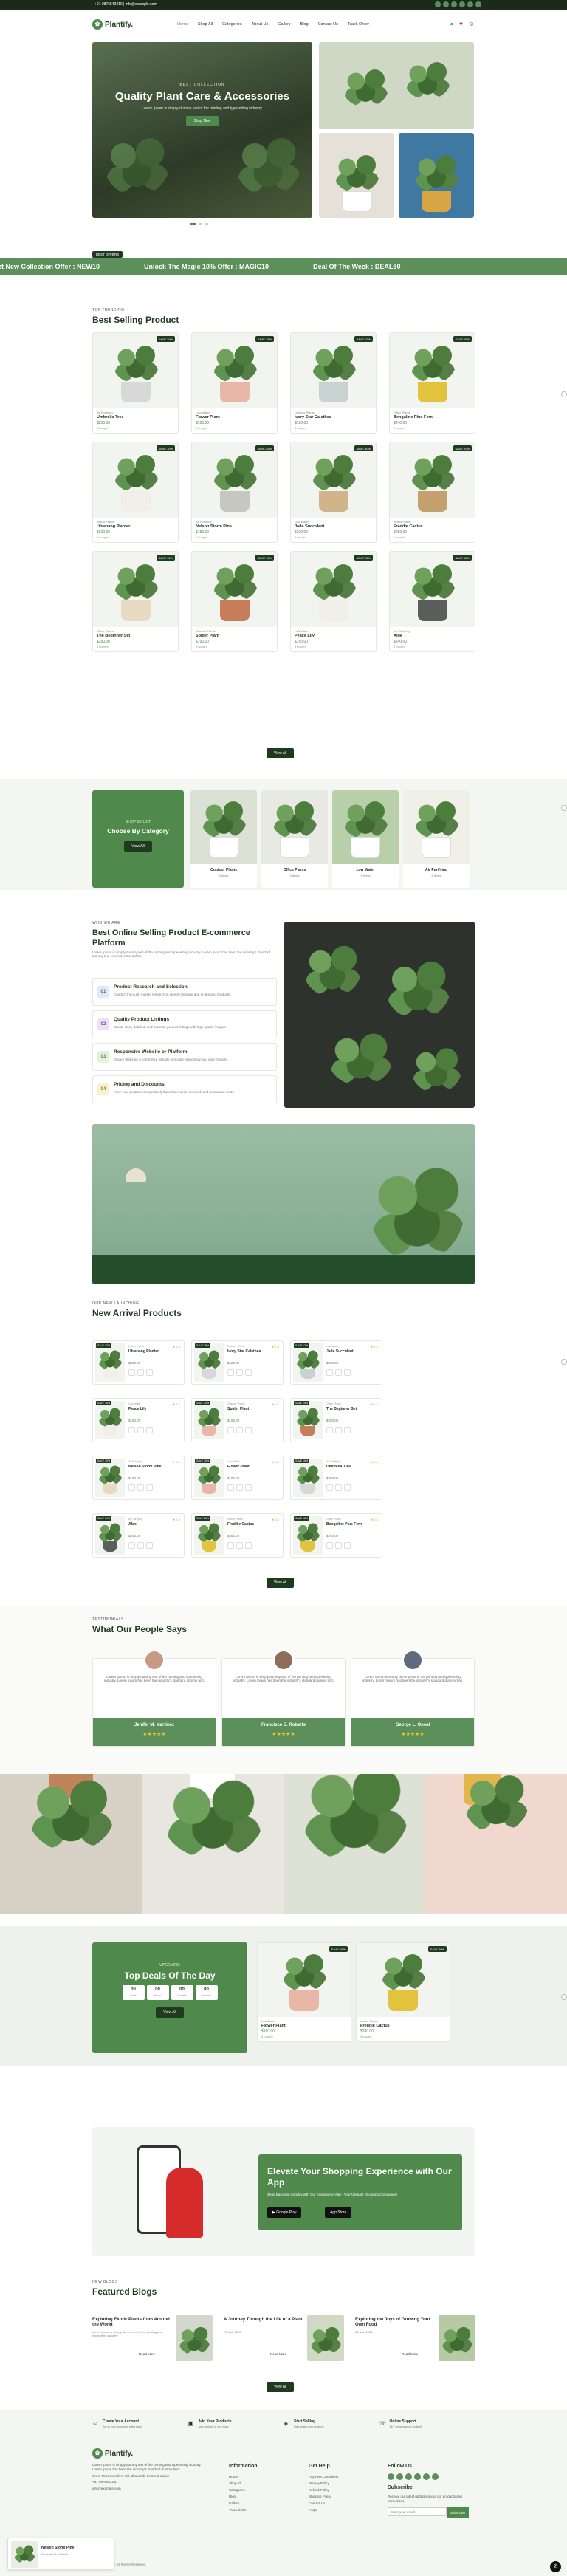 This screenshot has height=2576, width=567. Describe the element at coordinates (323, 2483) in the screenshot. I see `footer-link: Privacy Policy` at that location.